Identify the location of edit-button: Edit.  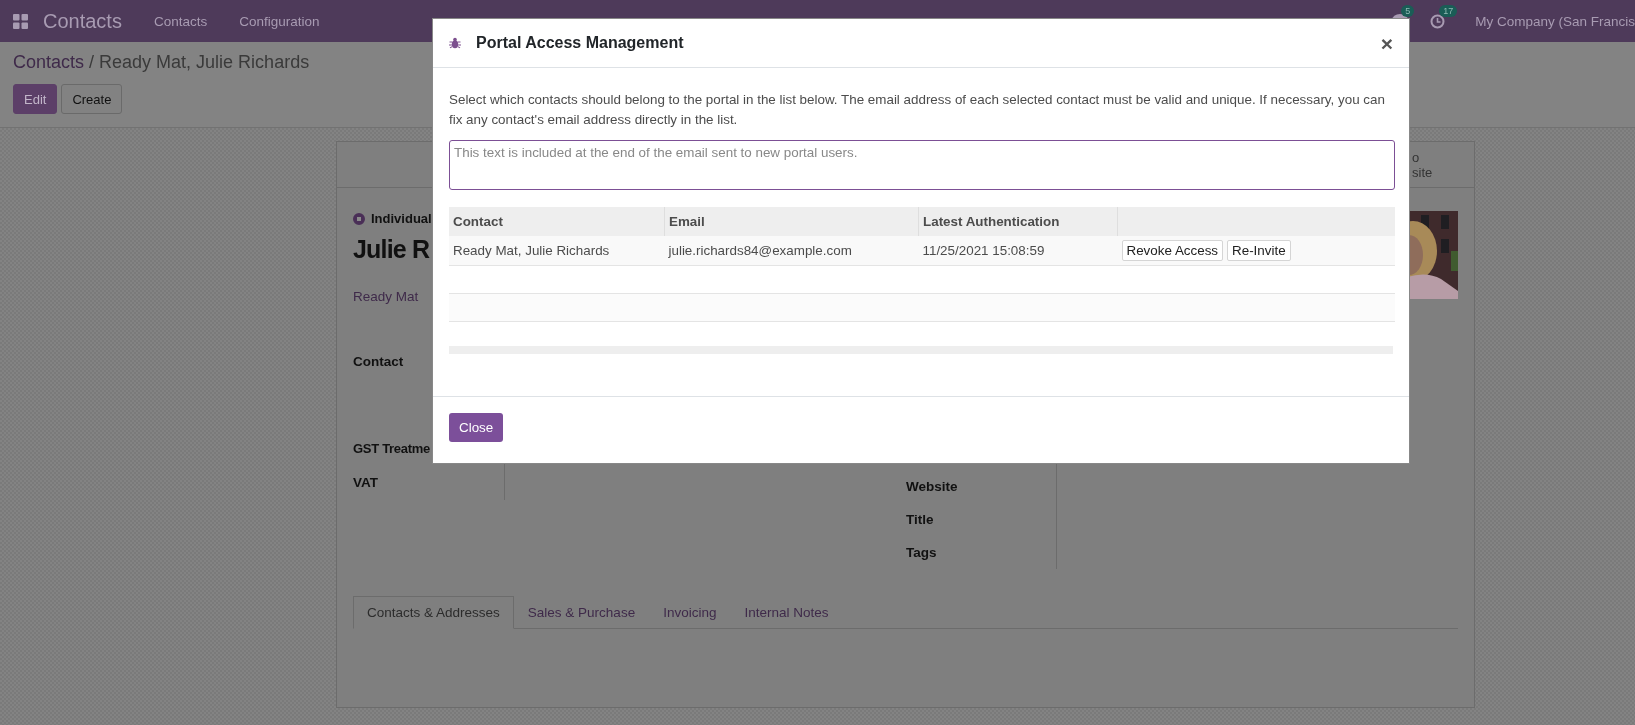
(35, 99).